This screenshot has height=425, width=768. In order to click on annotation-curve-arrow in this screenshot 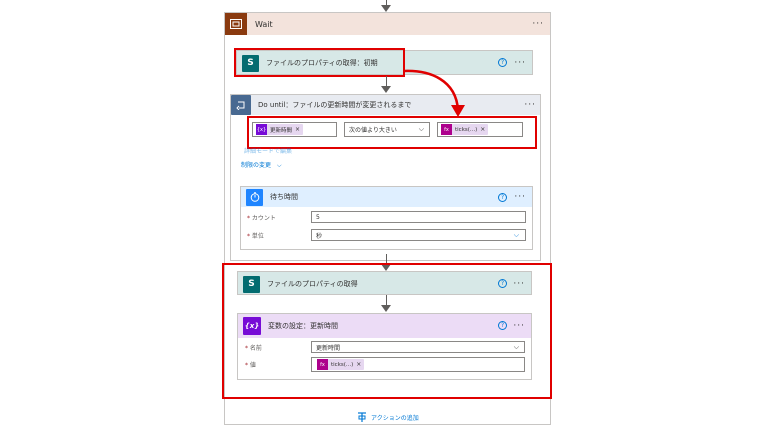, I will do `click(434, 93)`.